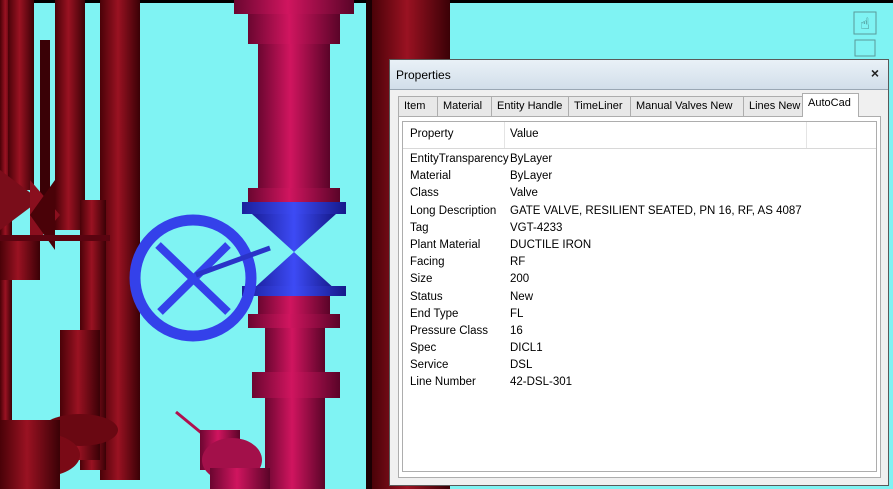  What do you see at coordinates (429, 365) in the screenshot?
I see `property-name: Service` at bounding box center [429, 365].